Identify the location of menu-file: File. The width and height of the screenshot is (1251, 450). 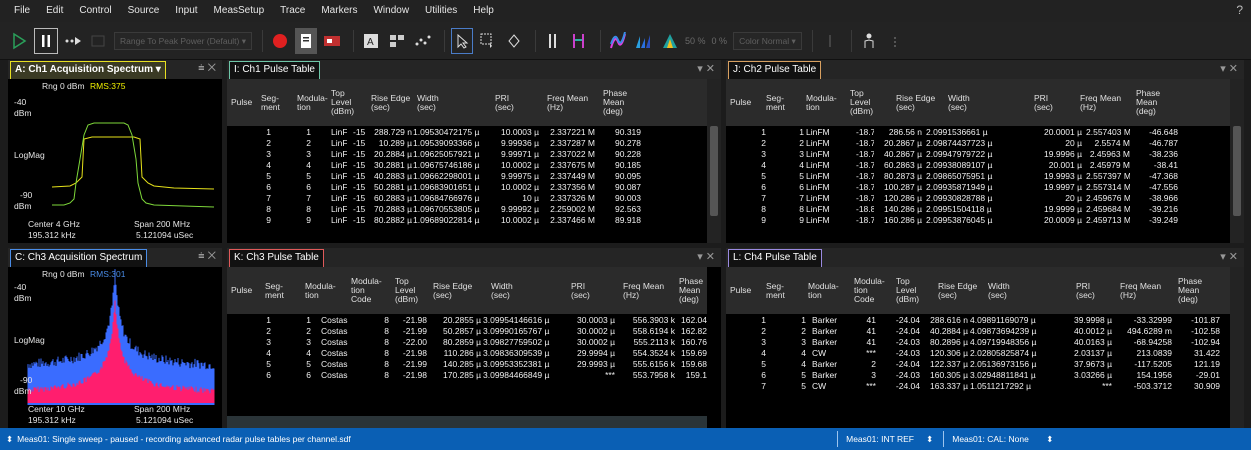
(22, 11).